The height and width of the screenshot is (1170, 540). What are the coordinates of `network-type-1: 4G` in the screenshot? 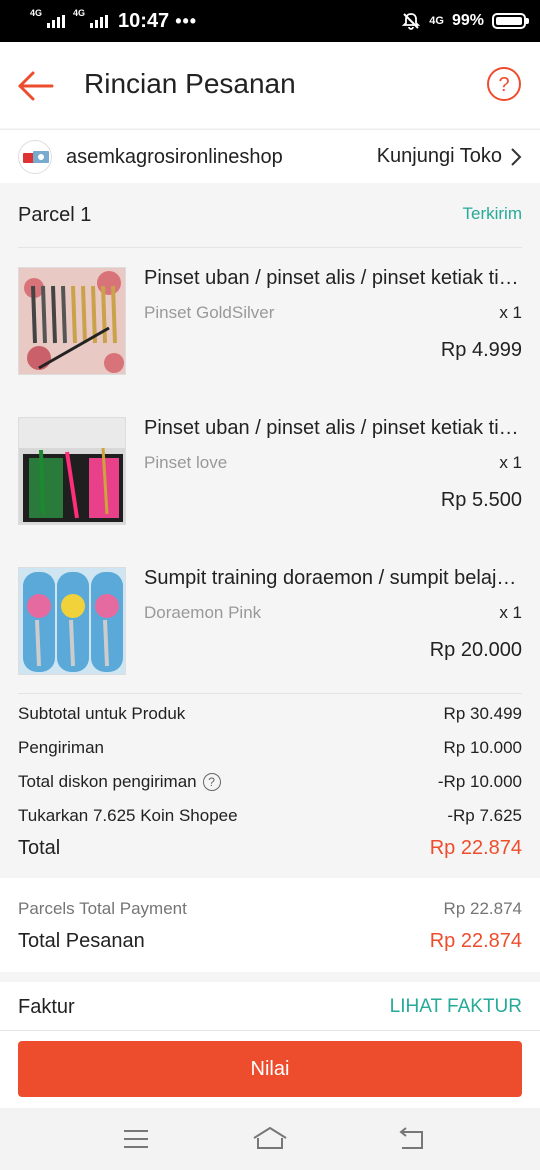 It's located at (36, 12).